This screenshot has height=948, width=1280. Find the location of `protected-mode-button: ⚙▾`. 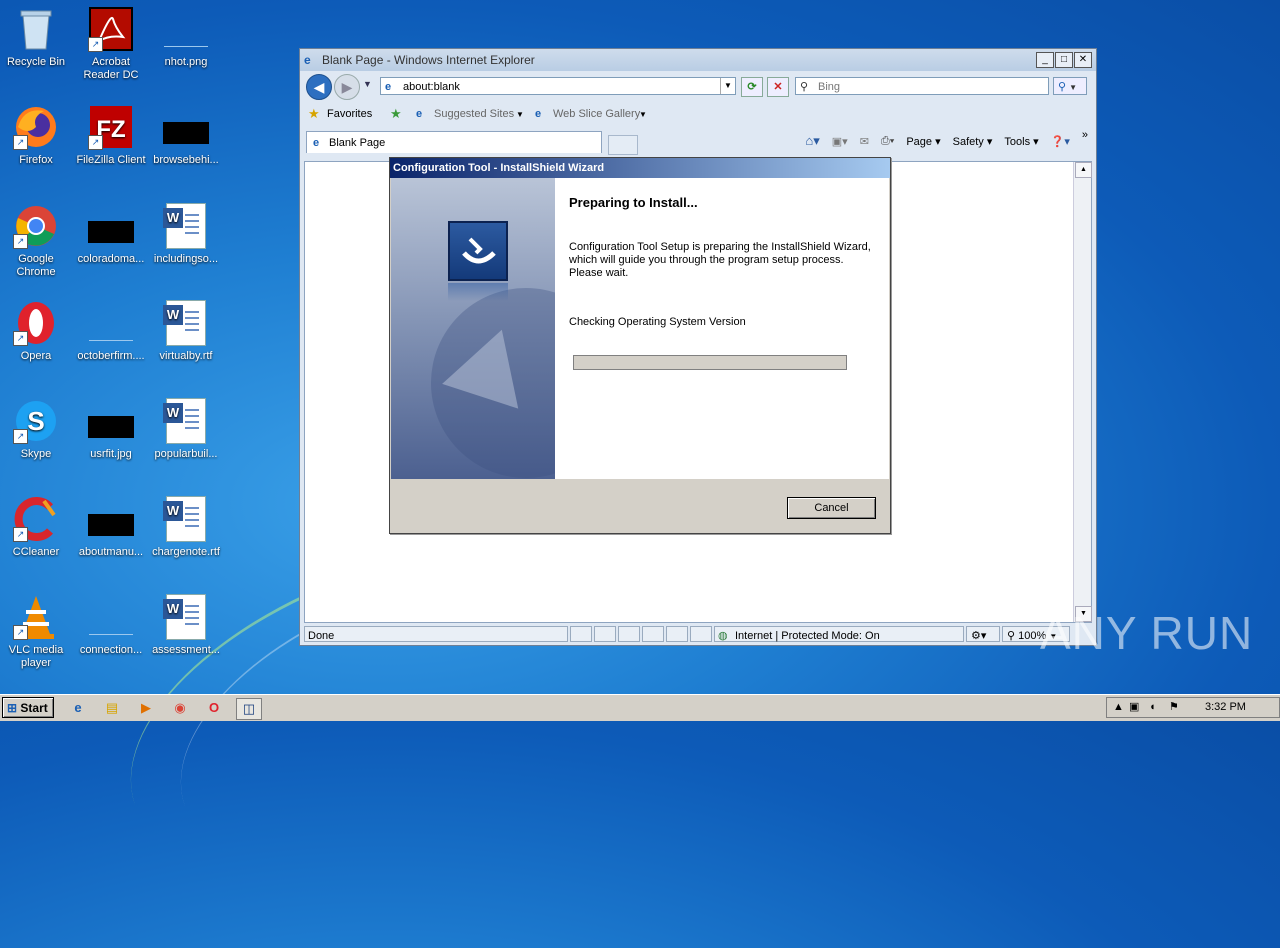

protected-mode-button: ⚙▾ is located at coordinates (983, 634).